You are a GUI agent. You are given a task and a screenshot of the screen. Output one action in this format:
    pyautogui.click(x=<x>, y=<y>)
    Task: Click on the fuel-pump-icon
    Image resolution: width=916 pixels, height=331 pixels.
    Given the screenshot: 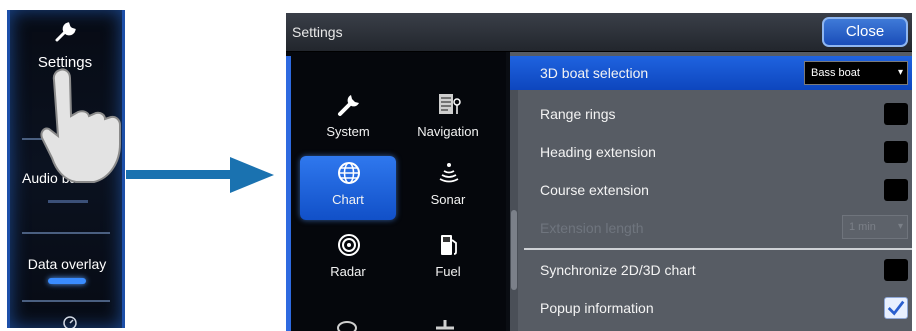 What is the action you would take?
    pyautogui.click(x=449, y=245)
    